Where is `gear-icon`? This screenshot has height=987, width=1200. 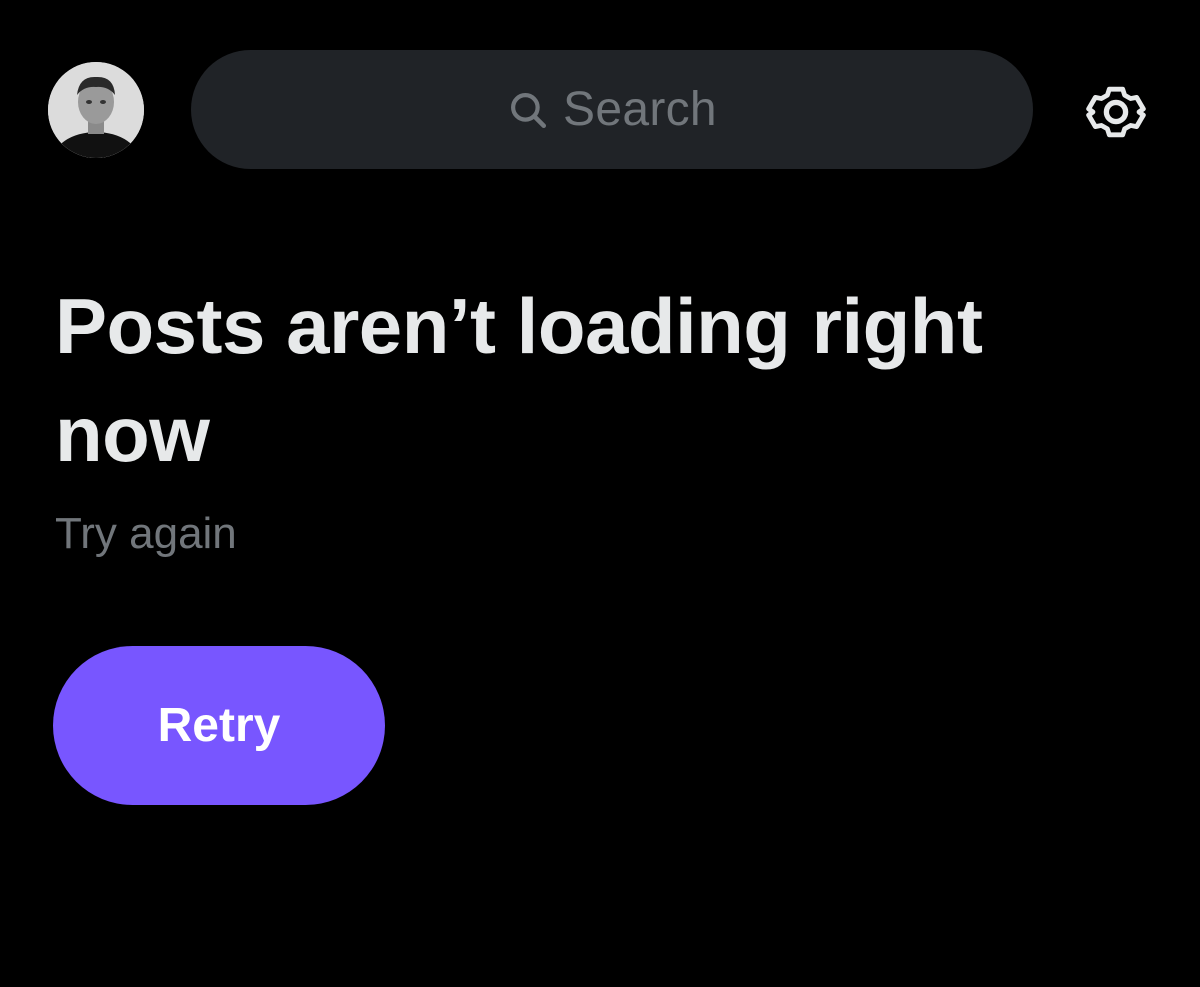 gear-icon is located at coordinates (1116, 112).